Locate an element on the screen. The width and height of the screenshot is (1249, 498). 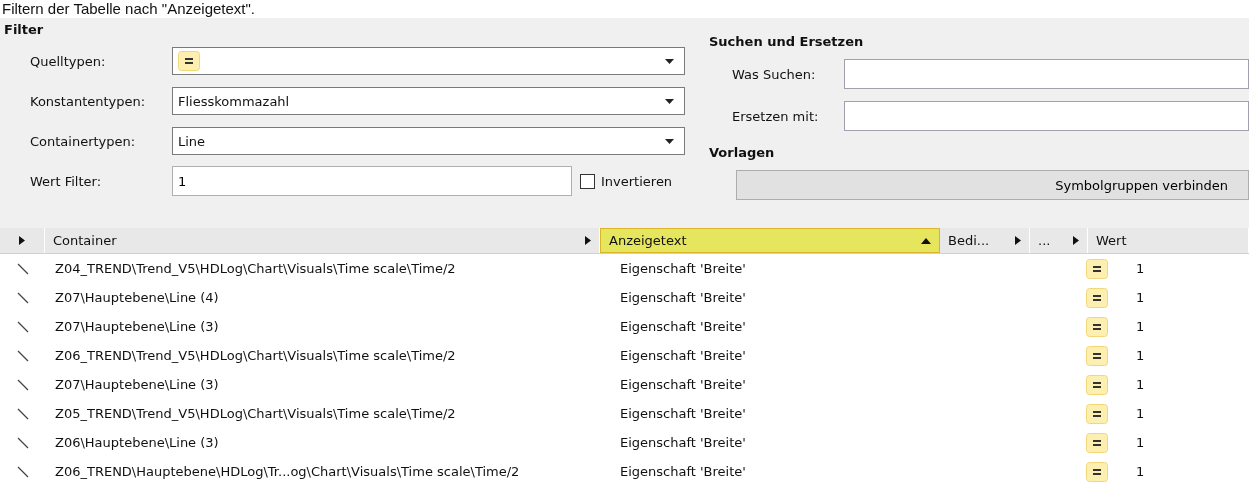
field-label: Ersetzen mit: is located at coordinates (775, 116).